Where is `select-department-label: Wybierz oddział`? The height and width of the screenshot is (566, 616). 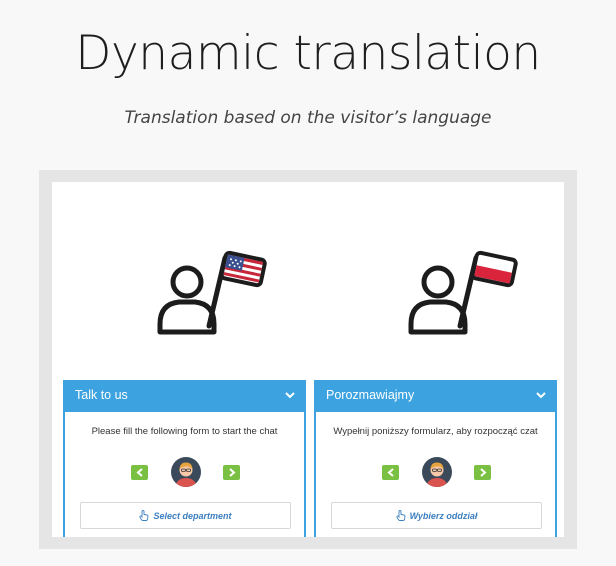 select-department-label: Wybierz oddział is located at coordinates (443, 516).